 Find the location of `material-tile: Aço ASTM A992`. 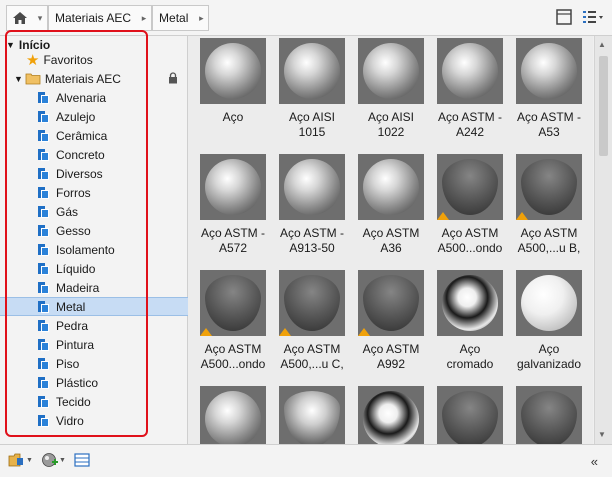

material-tile: Aço ASTM A992 is located at coordinates (390, 326).